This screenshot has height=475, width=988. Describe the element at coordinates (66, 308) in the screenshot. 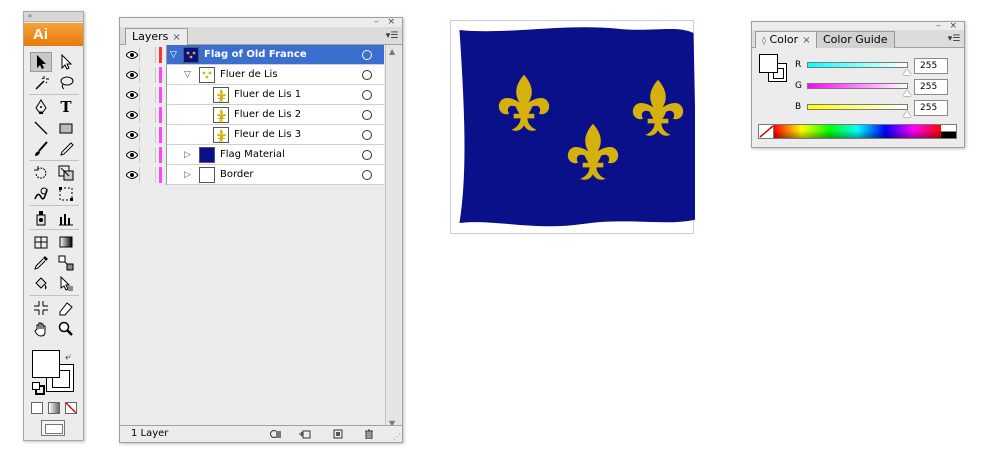

I see `eraser-tool` at that location.